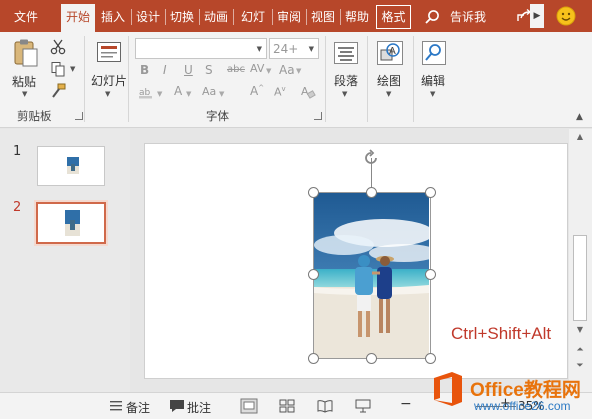  I want to click on font-size-combobox: 24+ ▼, so click(294, 48).